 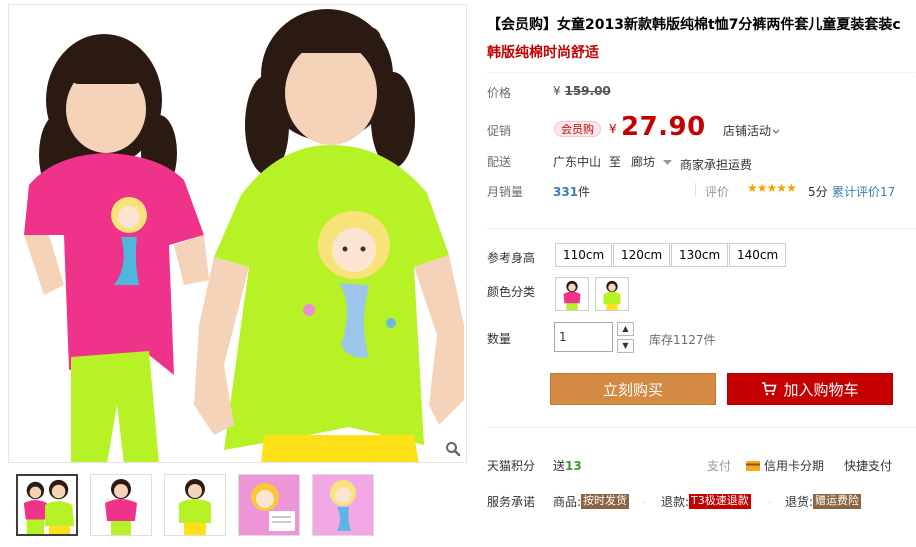 I want to click on stock-count: 库存1127件, so click(x=682, y=340).